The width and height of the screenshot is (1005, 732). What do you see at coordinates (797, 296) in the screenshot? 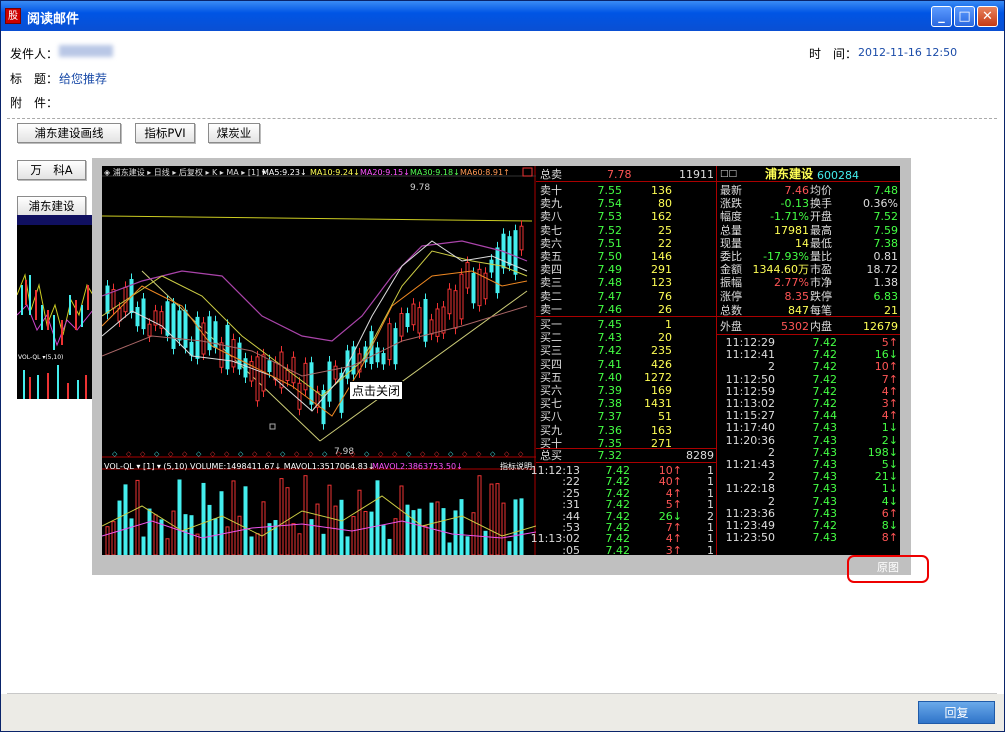
I see `orderbook-cell: 8.35` at bounding box center [797, 296].